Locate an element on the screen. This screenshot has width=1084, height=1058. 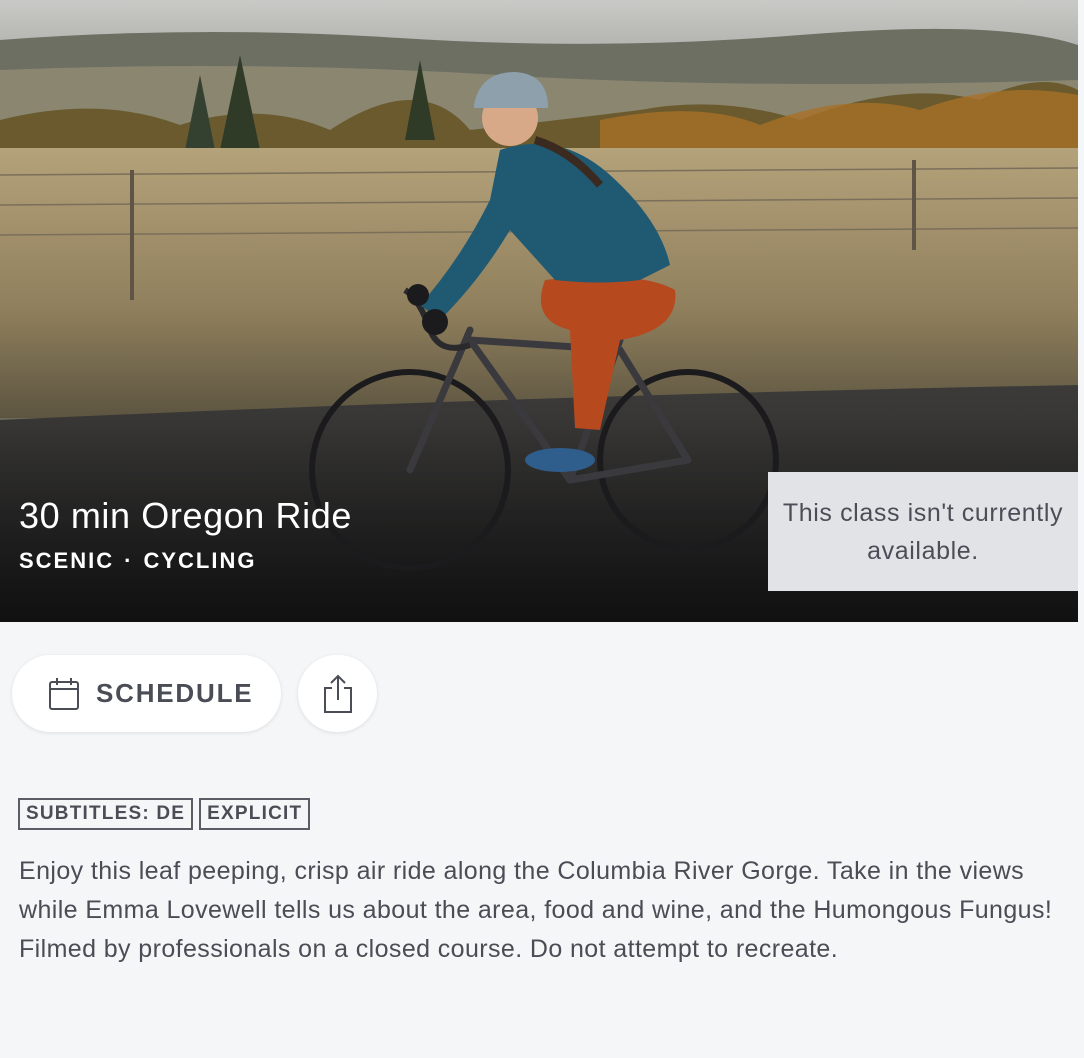
class-discipline: CYCLING is located at coordinates (200, 560).